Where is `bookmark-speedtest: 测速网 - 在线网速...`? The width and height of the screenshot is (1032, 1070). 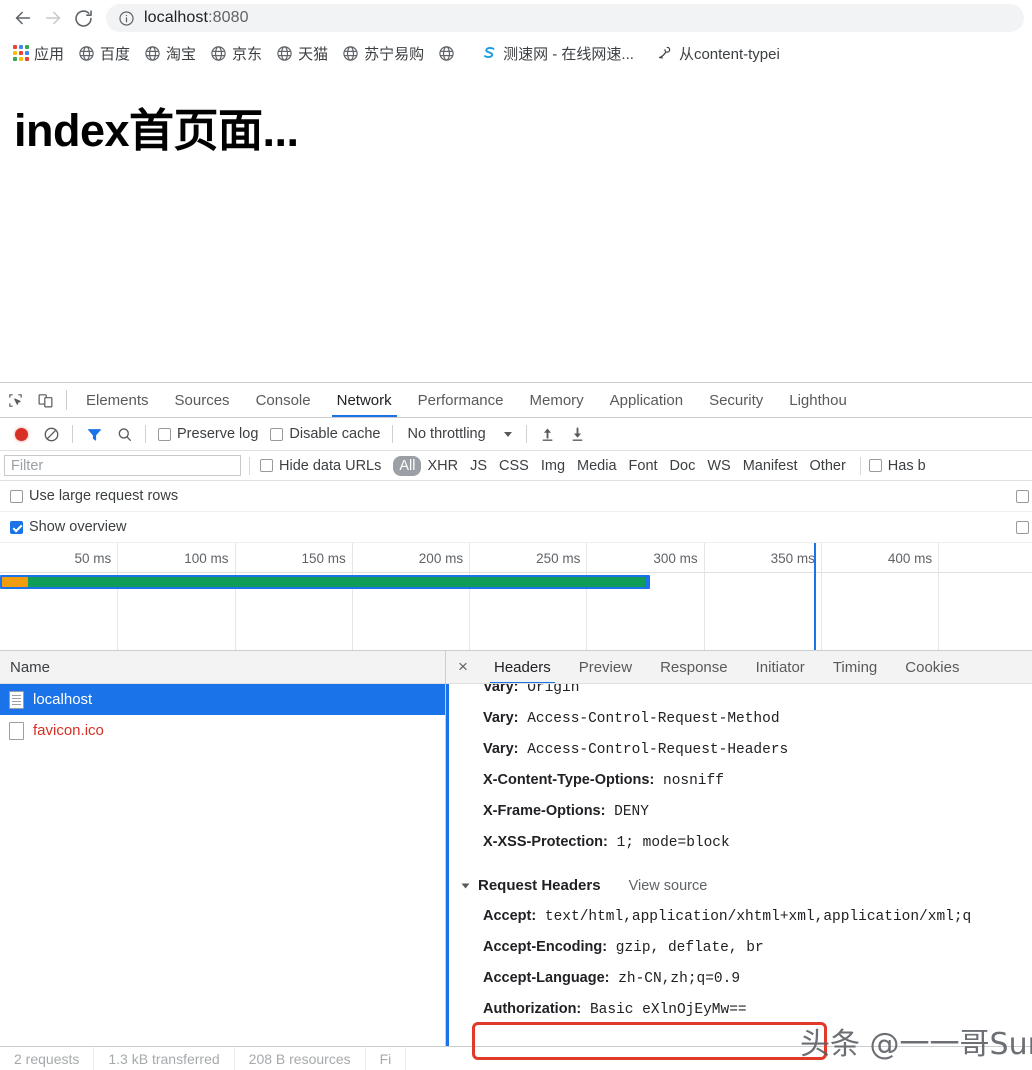
bookmark-speedtest: 测速网 - 在线网速... is located at coordinates (557, 53).